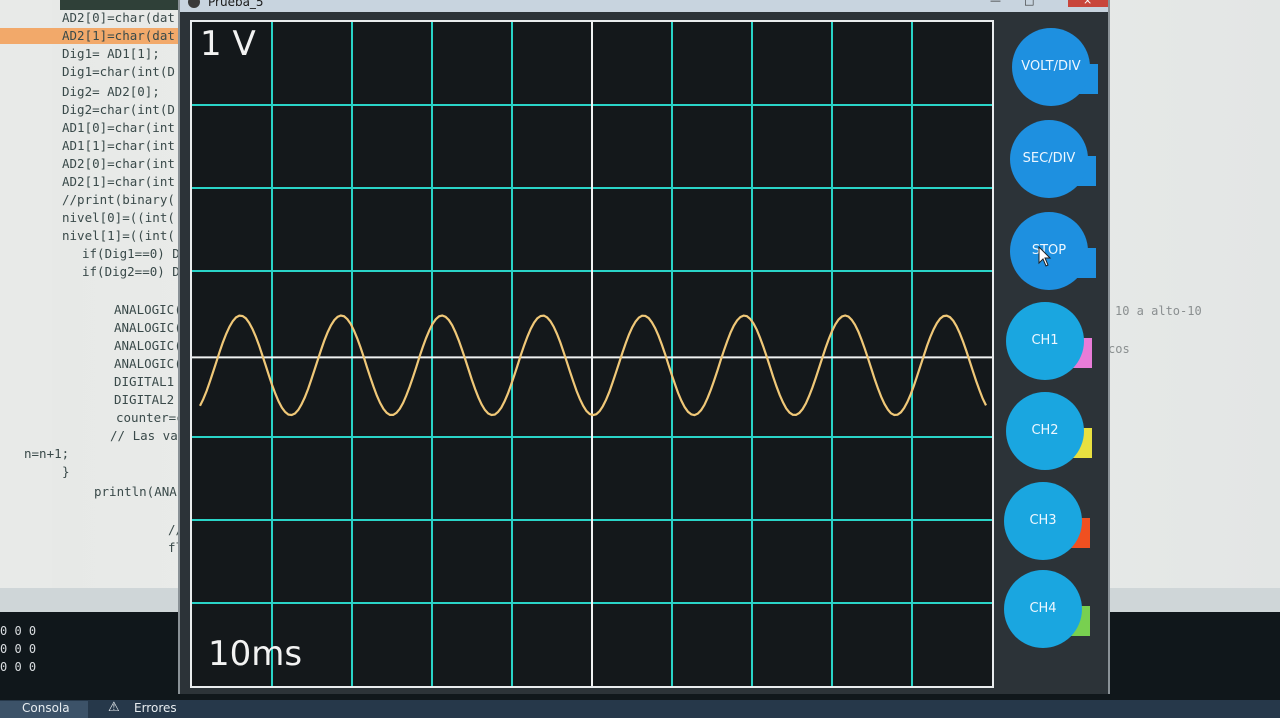  What do you see at coordinates (1043, 521) in the screenshot?
I see `ch3-button: CH3` at bounding box center [1043, 521].